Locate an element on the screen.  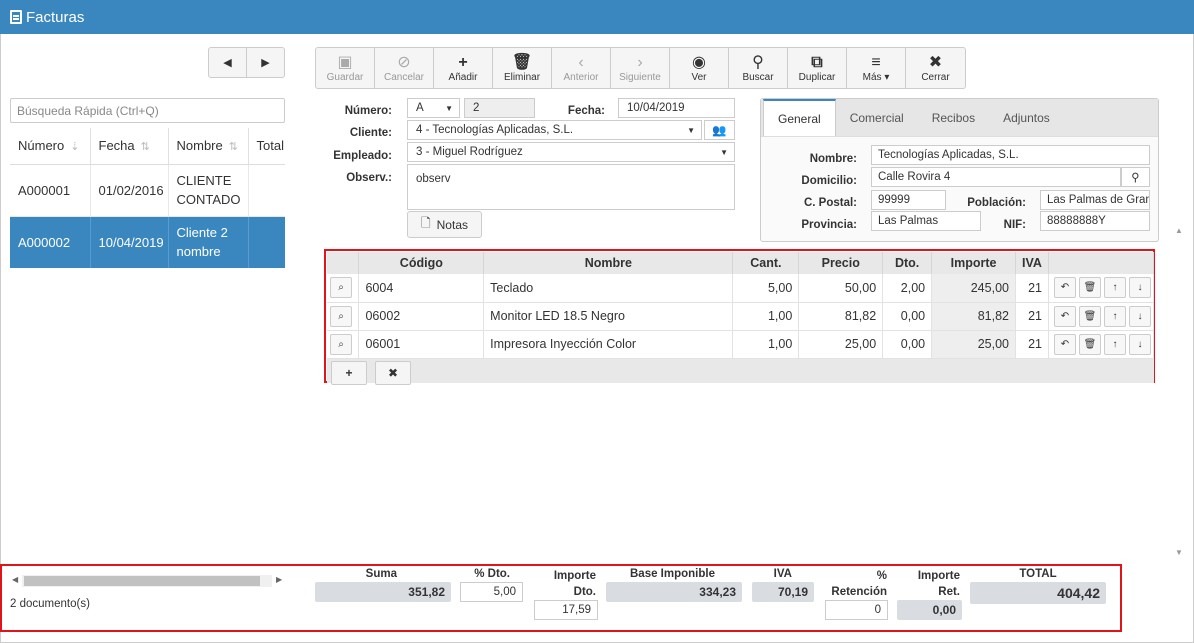
fecha-field: 10/04/2019 is located at coordinates (676, 108).